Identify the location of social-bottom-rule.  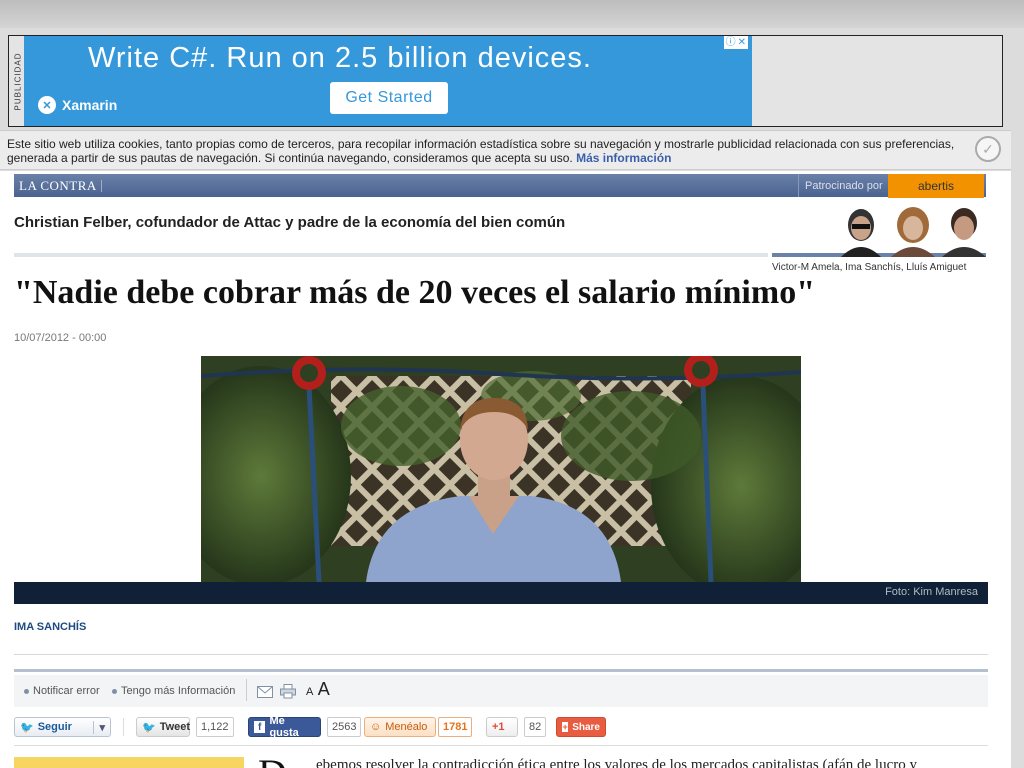
(501, 745).